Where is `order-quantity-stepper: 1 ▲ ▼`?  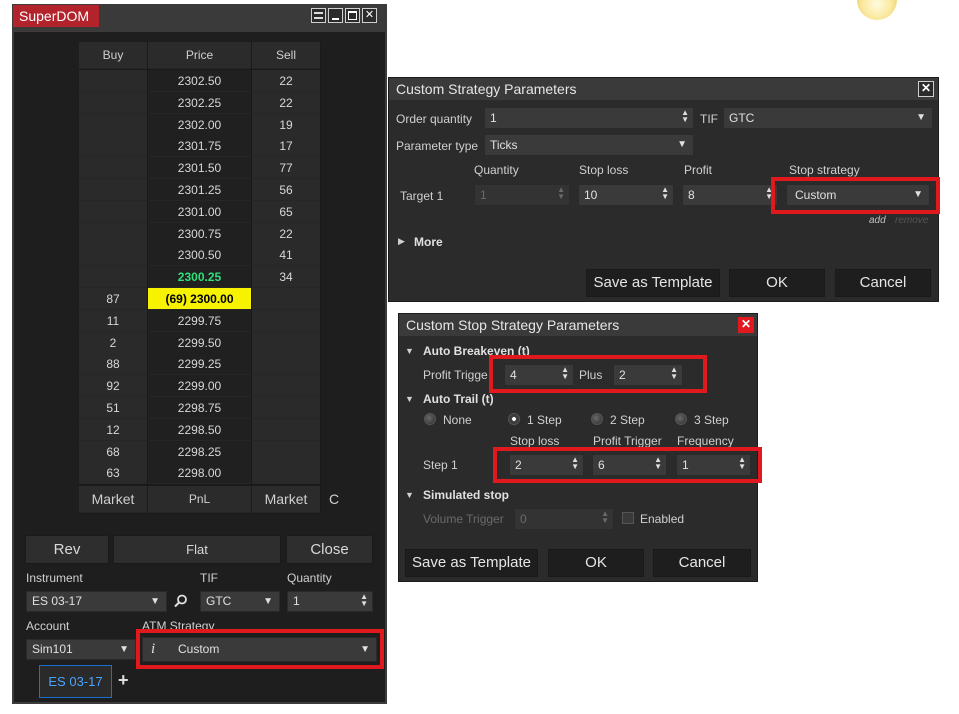 order-quantity-stepper: 1 ▲ ▼ is located at coordinates (589, 118).